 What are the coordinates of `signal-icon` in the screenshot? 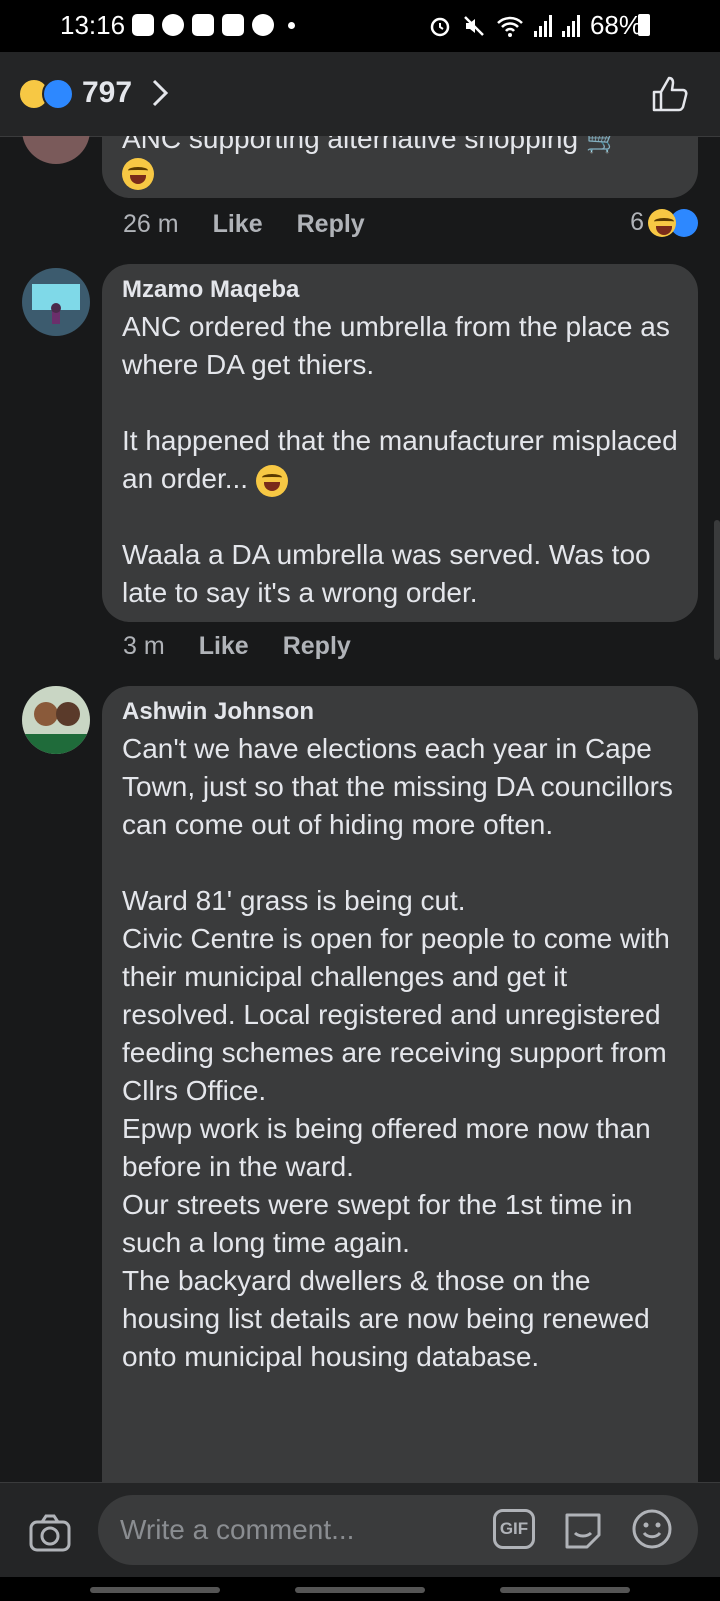 It's located at (542, 25).